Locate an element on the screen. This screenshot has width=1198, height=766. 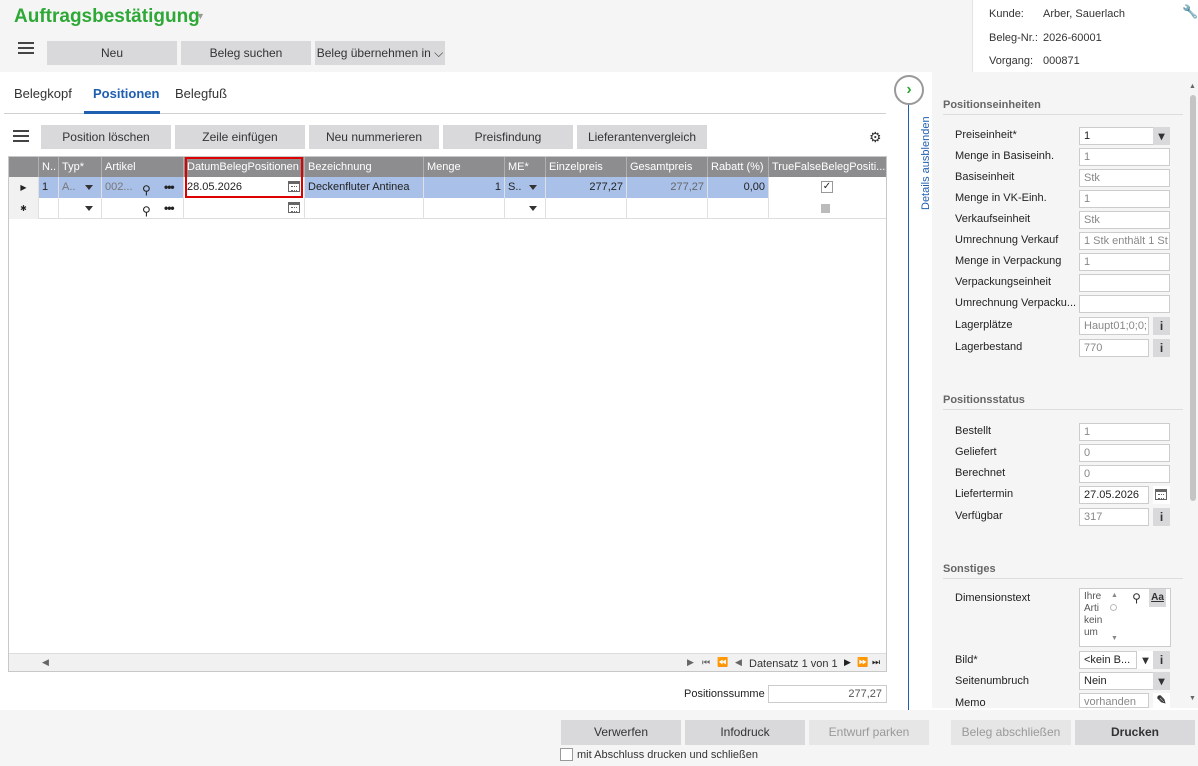
preisfindung-button: Preisfindung is located at coordinates (508, 137).